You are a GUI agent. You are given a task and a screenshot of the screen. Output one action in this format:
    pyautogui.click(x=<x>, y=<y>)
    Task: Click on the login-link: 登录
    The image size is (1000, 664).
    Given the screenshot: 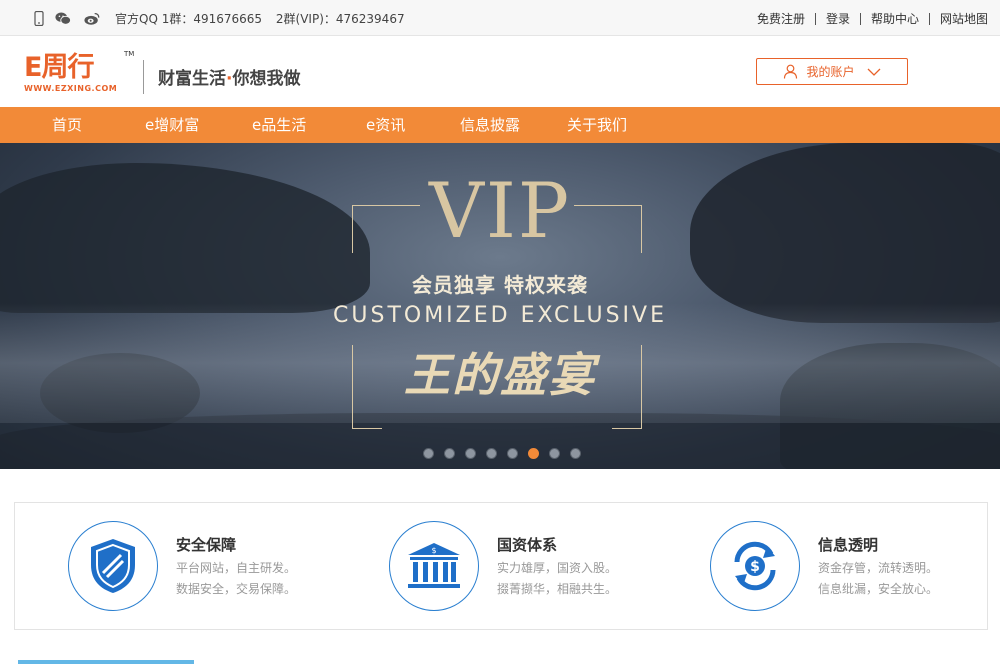 What is the action you would take?
    pyautogui.click(x=838, y=18)
    